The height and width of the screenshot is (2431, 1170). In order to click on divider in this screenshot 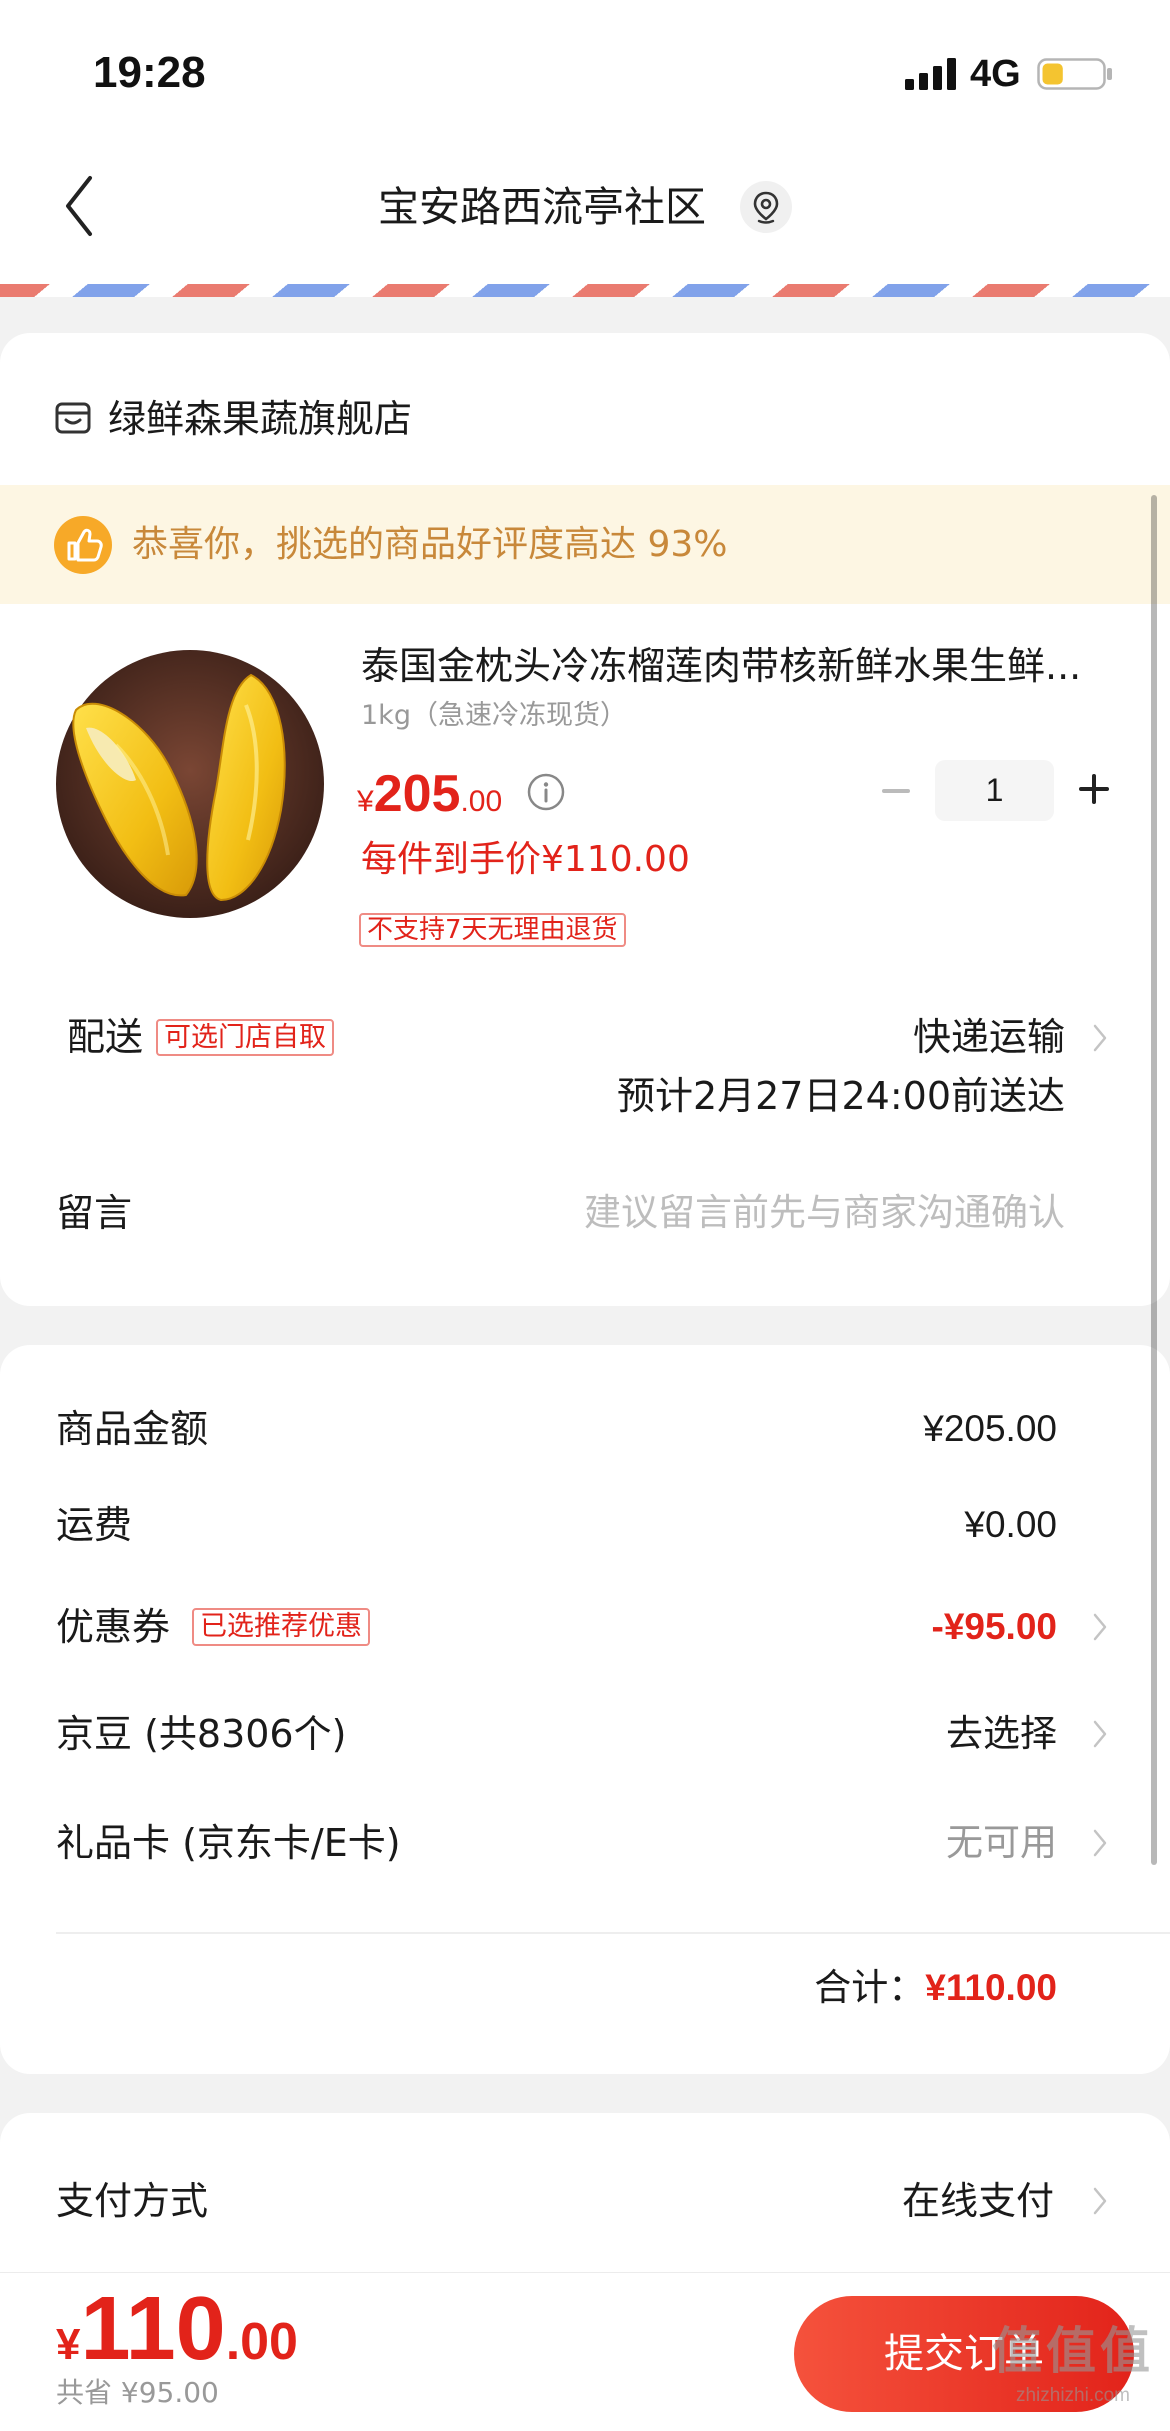, I will do `click(613, 1933)`.